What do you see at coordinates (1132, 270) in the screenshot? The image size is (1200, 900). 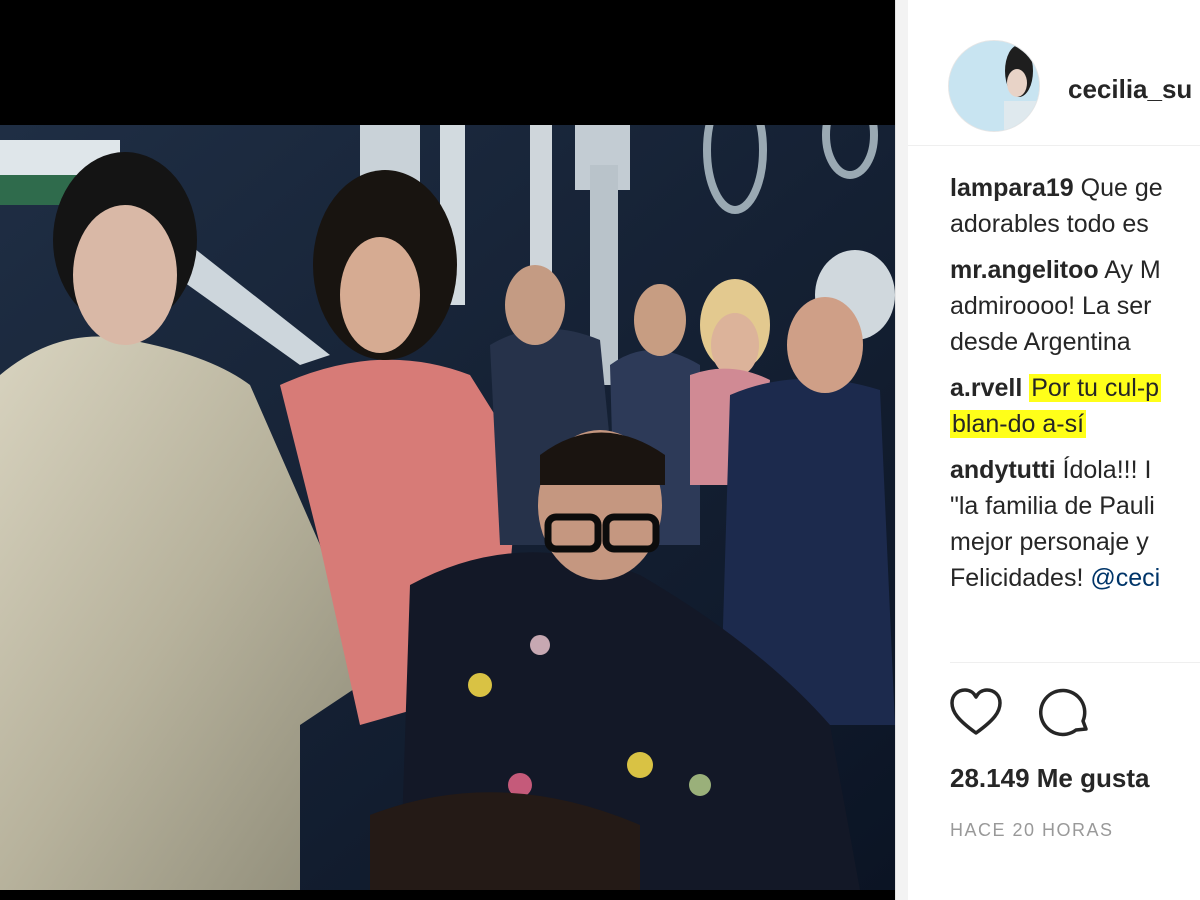 I see `comment-text: Ay M` at bounding box center [1132, 270].